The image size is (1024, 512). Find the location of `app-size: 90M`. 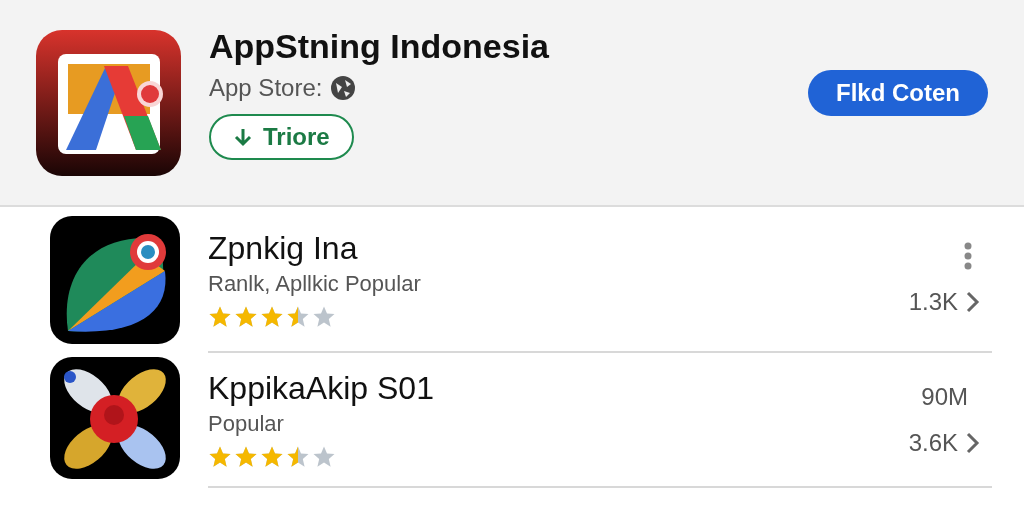

app-size: 90M is located at coordinates (944, 396).